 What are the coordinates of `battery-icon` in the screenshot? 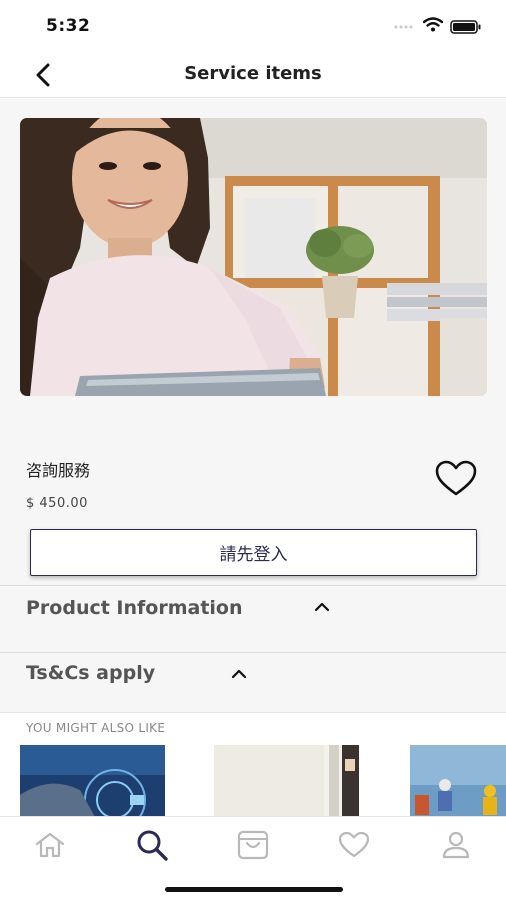 It's located at (465, 27).